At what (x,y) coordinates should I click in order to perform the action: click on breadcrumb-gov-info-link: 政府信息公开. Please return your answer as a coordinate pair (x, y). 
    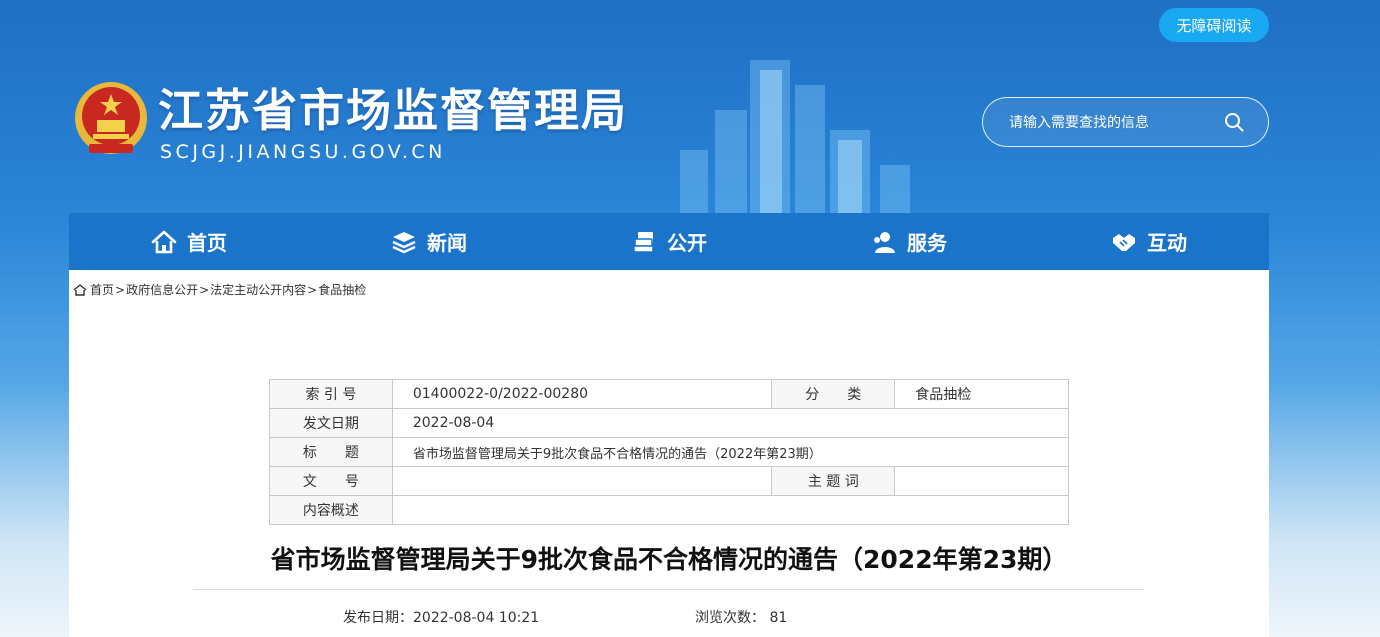
    Looking at the image, I should click on (162, 289).